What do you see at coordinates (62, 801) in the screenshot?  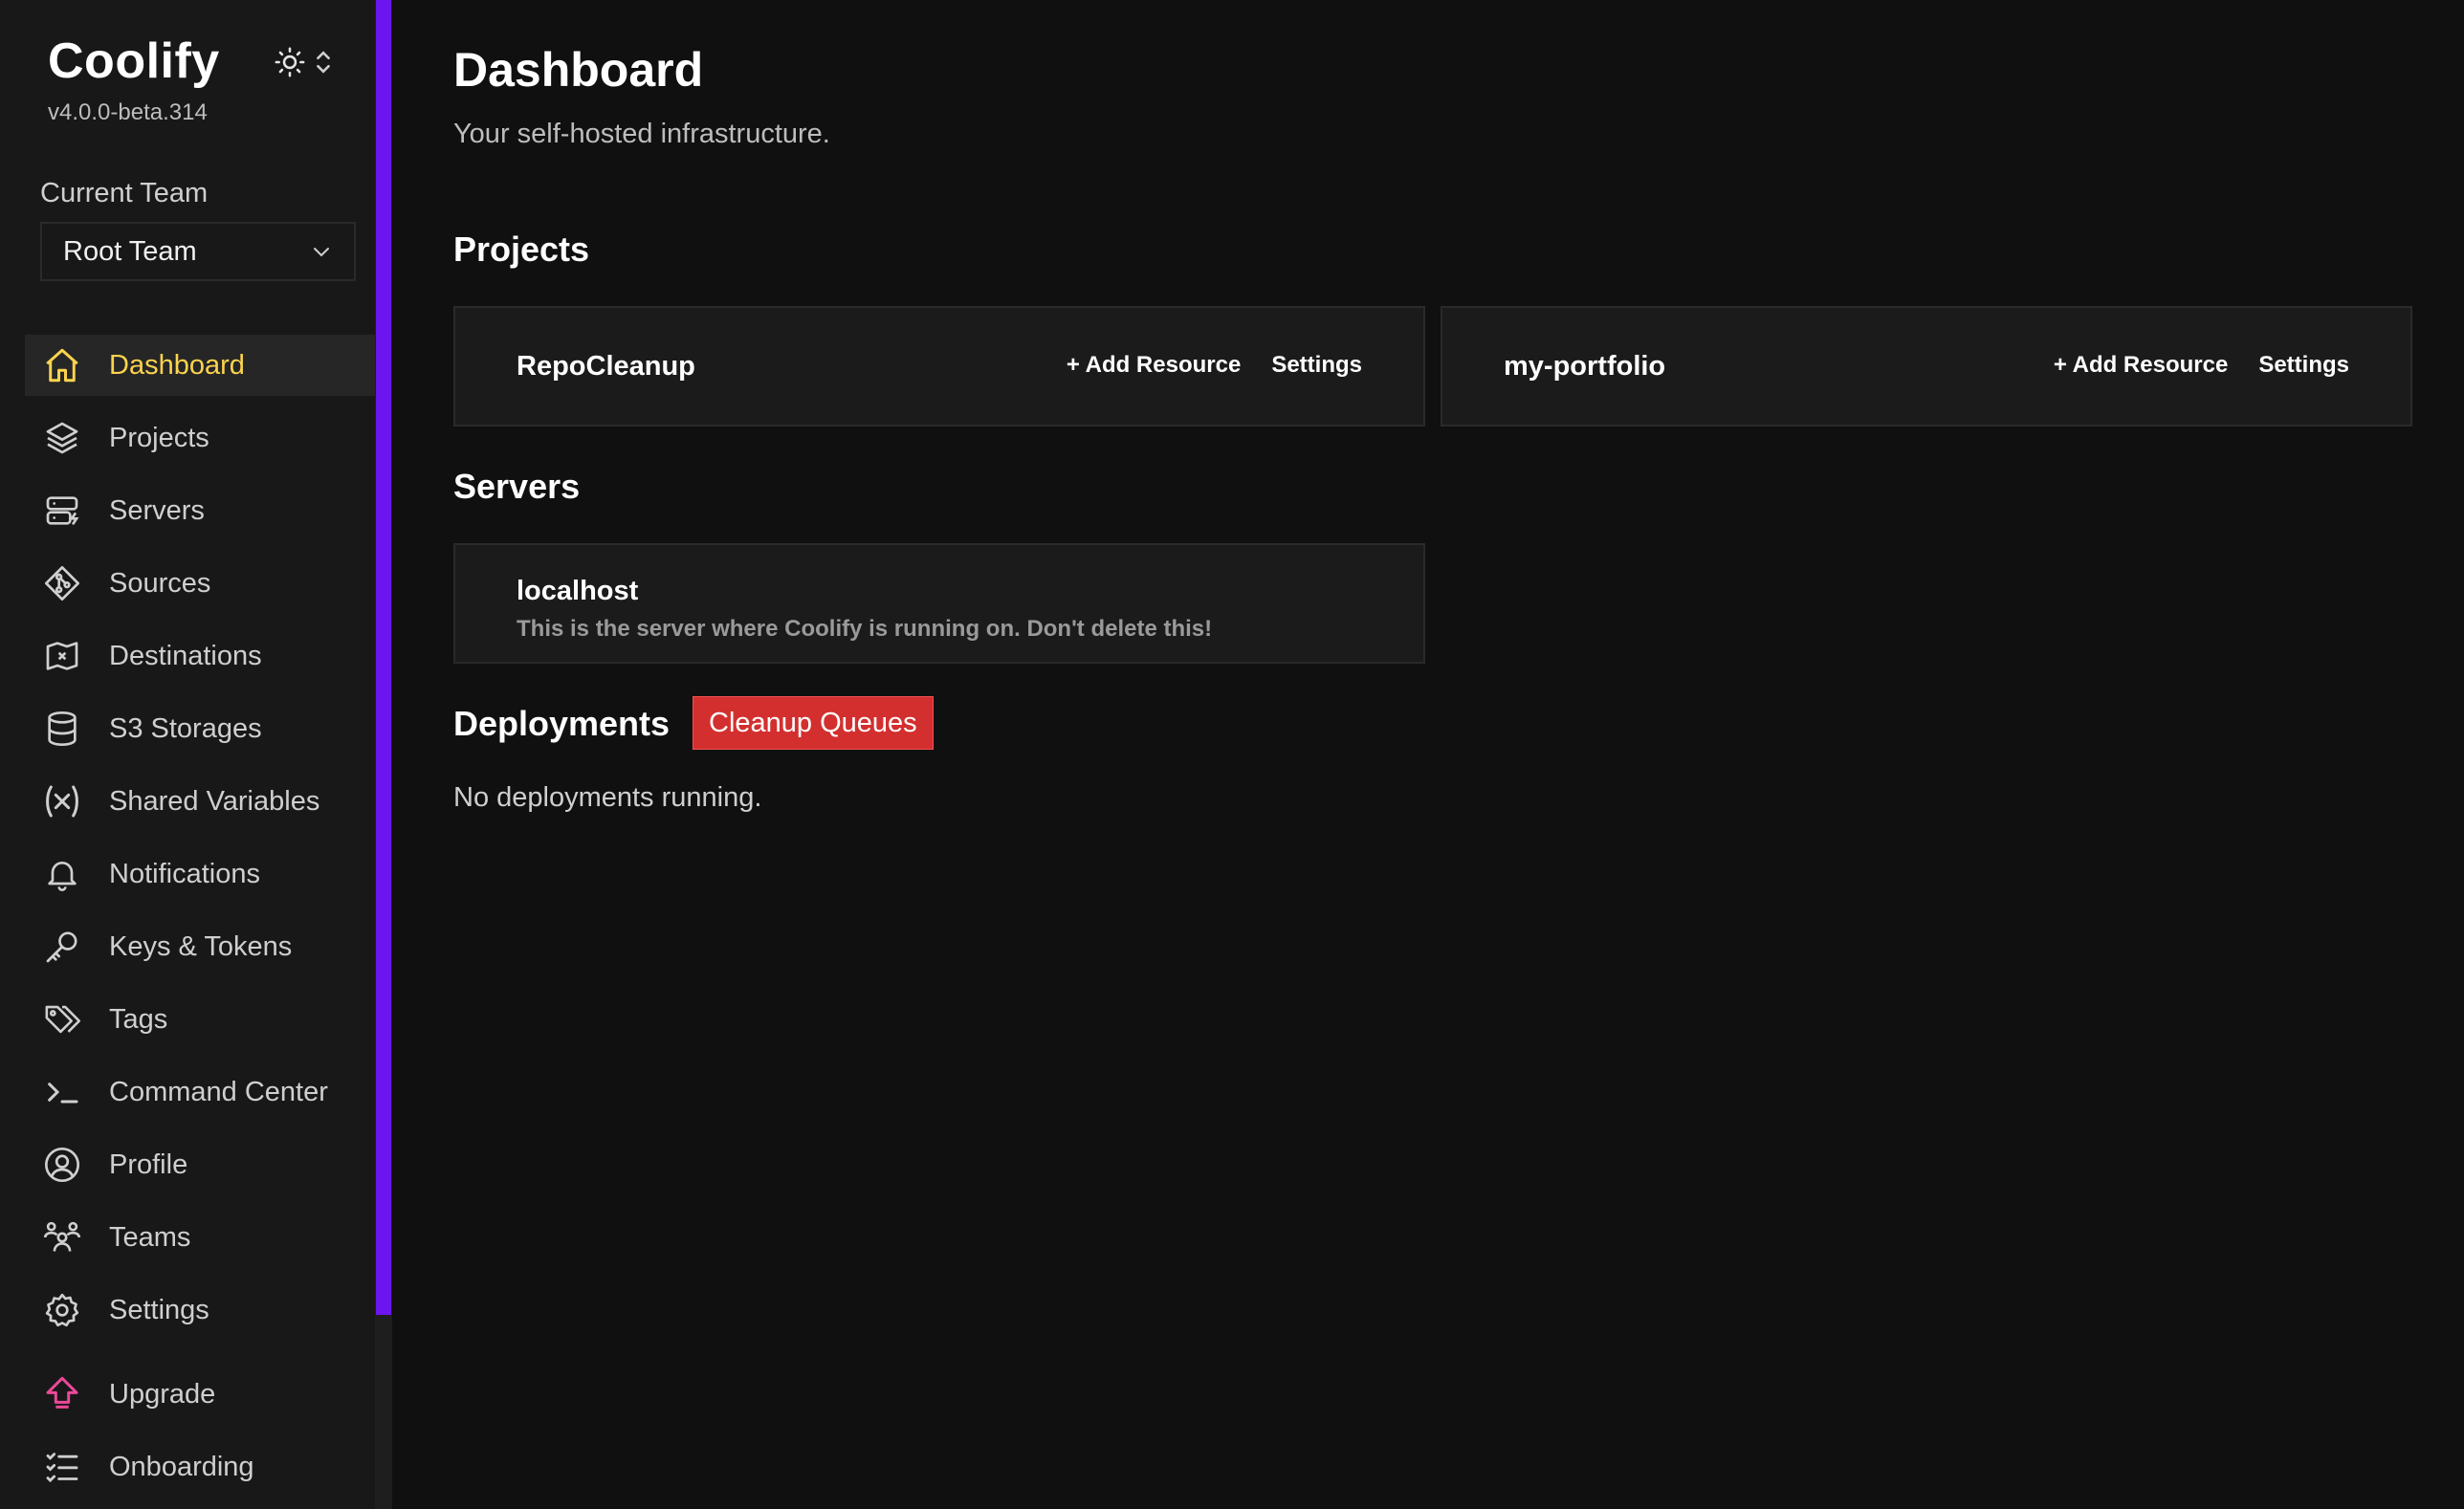 I see `variable-icon` at bounding box center [62, 801].